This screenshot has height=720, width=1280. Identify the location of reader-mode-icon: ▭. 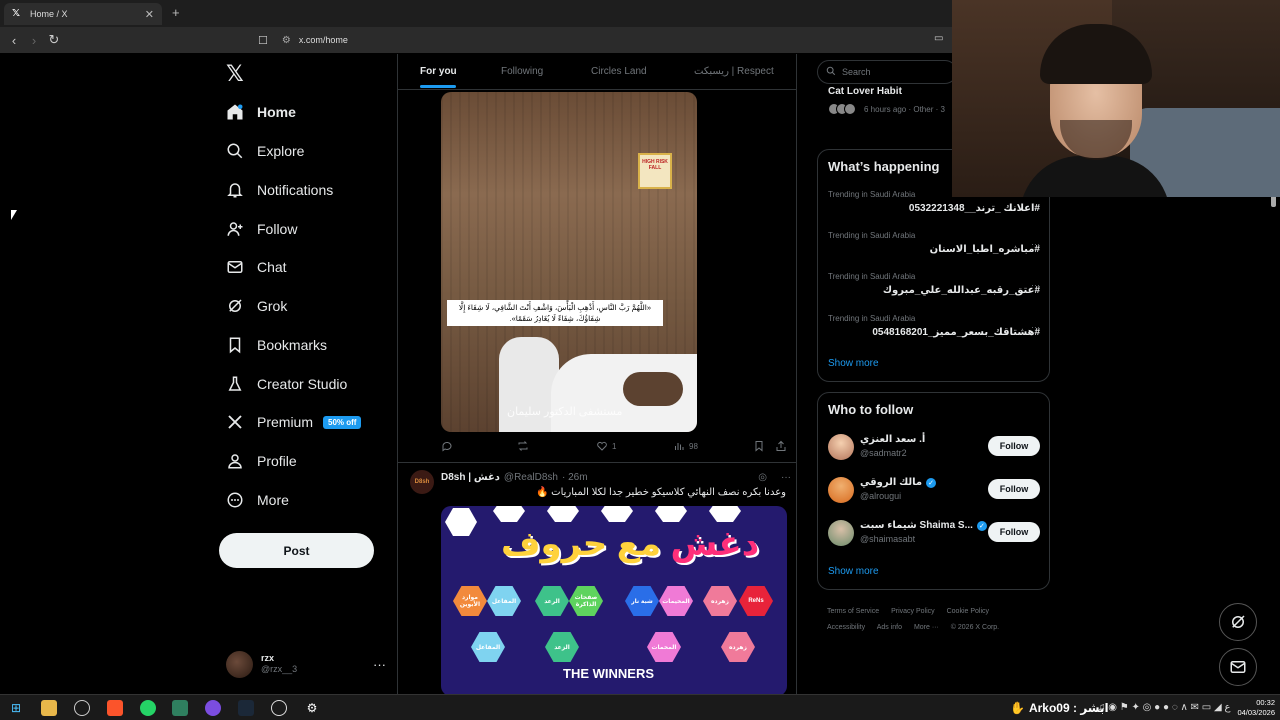
(938, 38).